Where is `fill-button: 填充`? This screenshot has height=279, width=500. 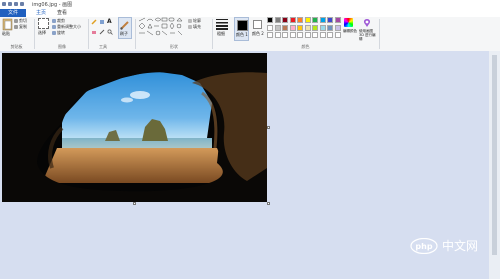
fill-button: 填充 is located at coordinates (194, 27).